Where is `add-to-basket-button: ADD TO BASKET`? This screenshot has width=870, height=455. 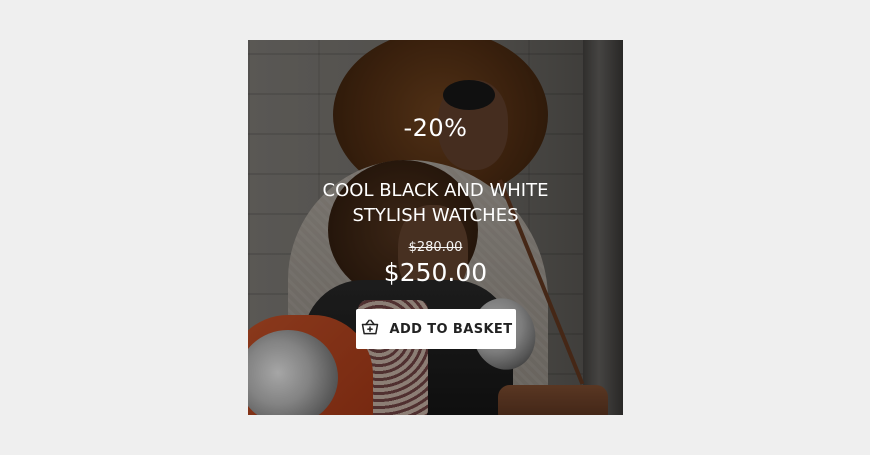 add-to-basket-button: ADD TO BASKET is located at coordinates (436, 329).